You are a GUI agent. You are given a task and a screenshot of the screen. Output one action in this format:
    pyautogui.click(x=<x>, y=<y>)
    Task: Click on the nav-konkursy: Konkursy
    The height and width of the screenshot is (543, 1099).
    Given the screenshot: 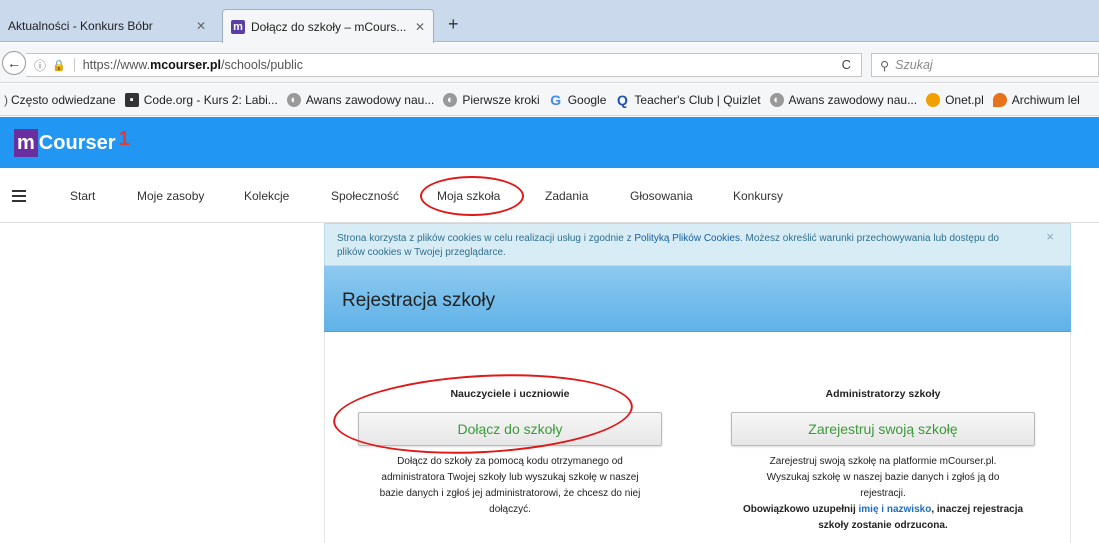 What is the action you would take?
    pyautogui.click(x=758, y=196)
    